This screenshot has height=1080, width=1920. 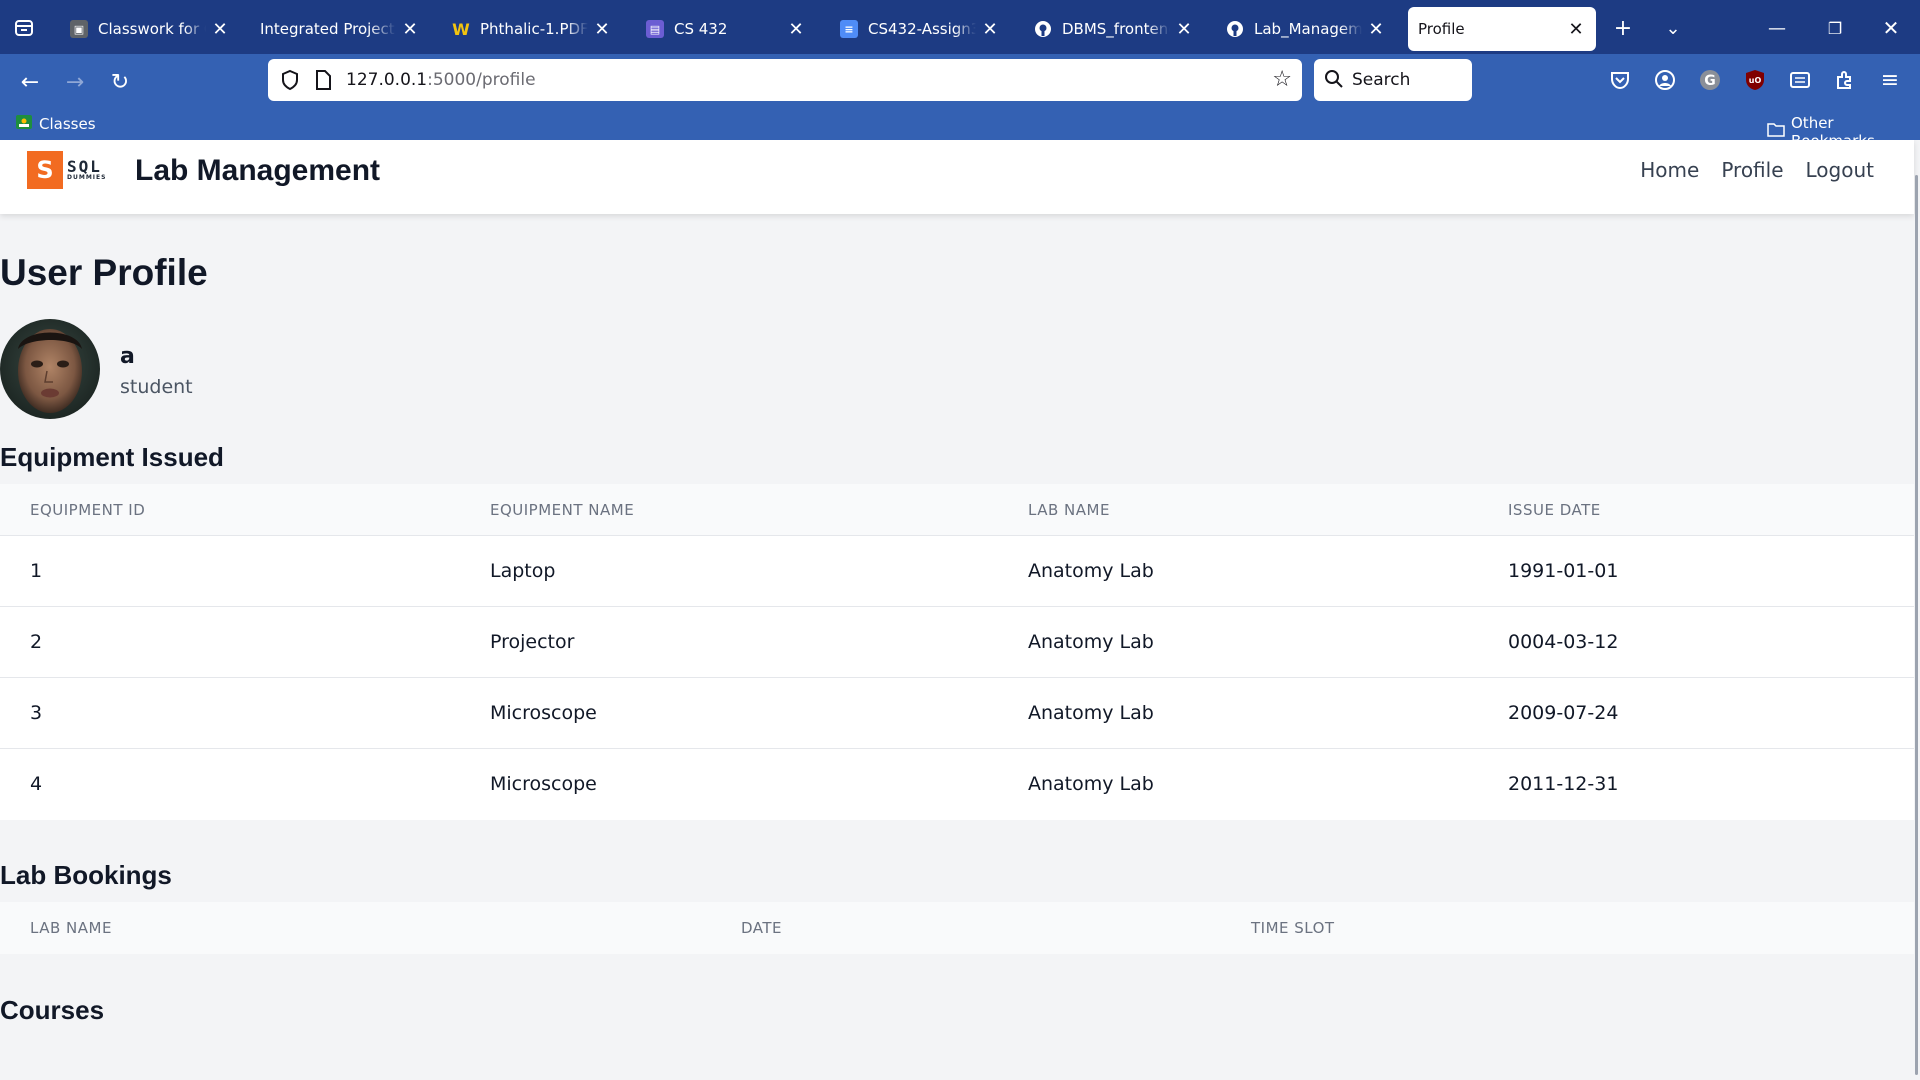 What do you see at coordinates (957, 642) in the screenshot?
I see `table-row: 2 Projector Anatomy Lab 0004-03-12` at bounding box center [957, 642].